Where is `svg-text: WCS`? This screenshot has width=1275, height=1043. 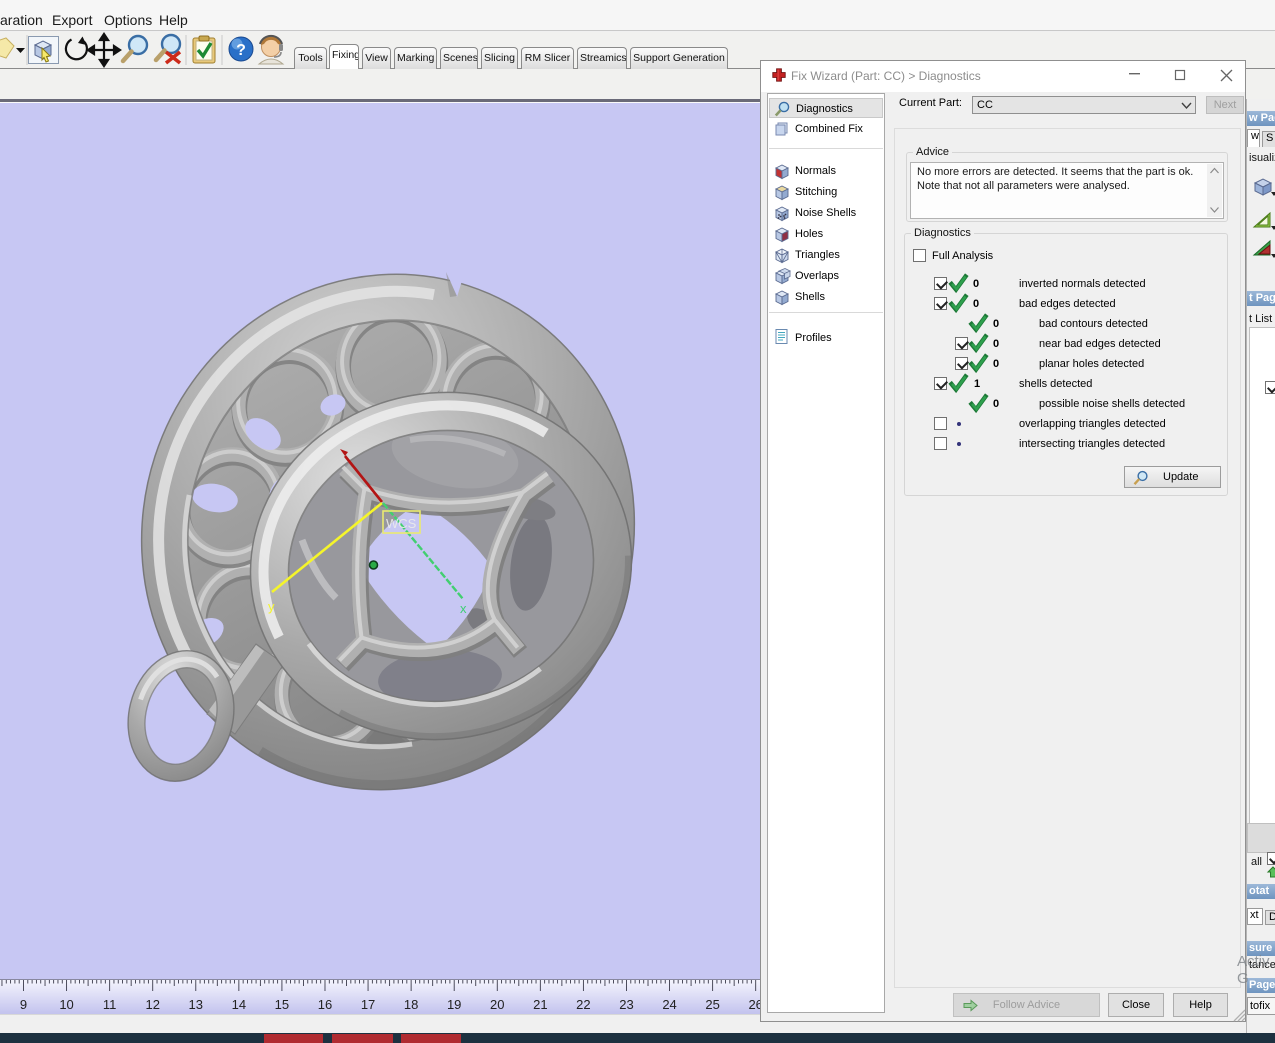
svg-text: WCS is located at coordinates (401, 523).